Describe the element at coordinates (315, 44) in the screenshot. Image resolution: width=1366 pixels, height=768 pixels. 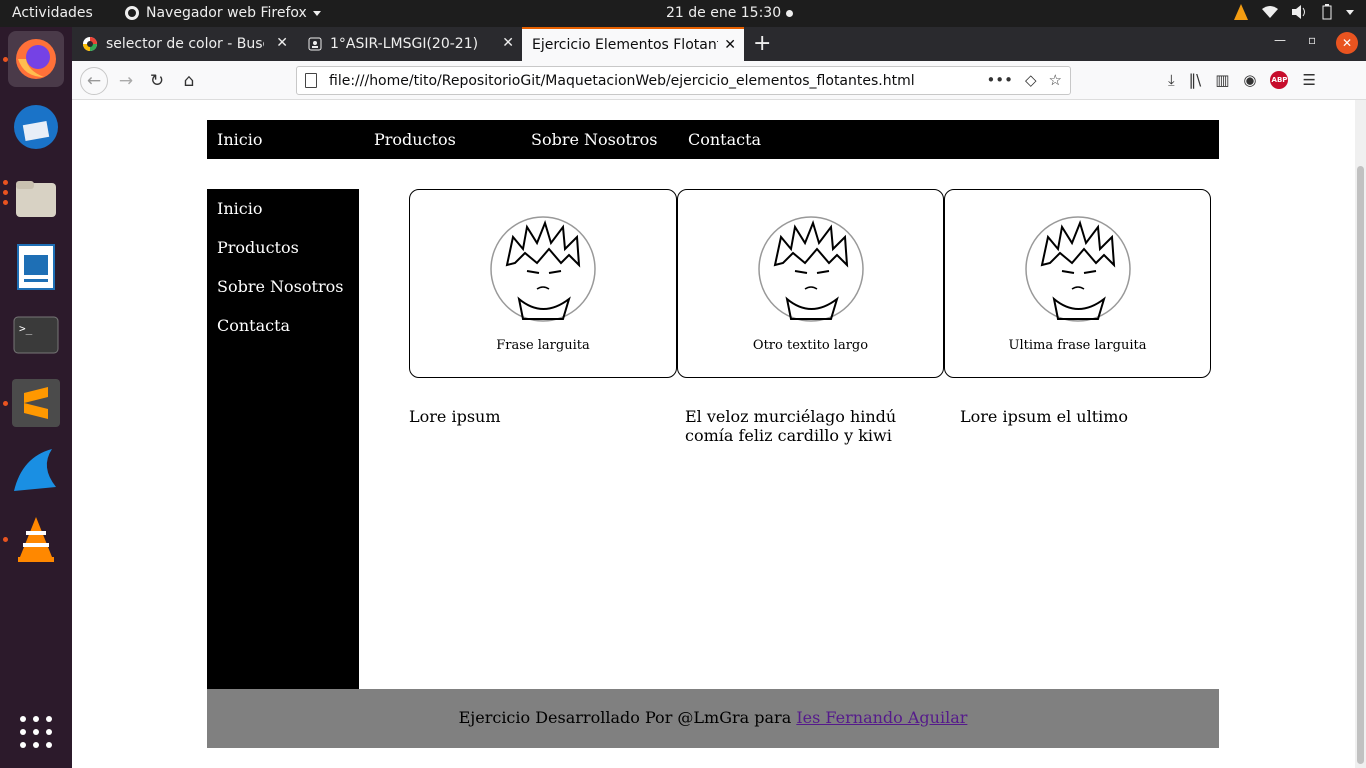
I see `contact-card-icon` at that location.